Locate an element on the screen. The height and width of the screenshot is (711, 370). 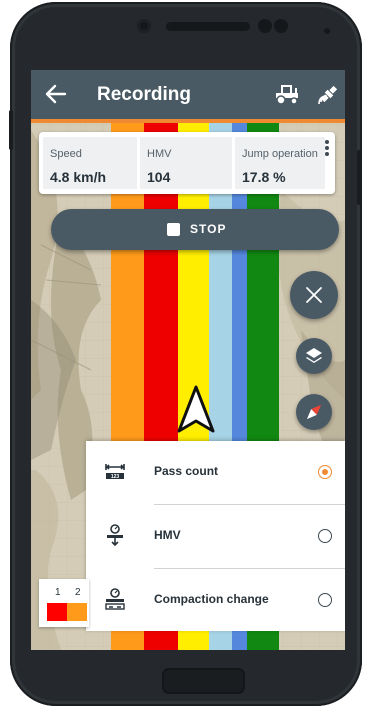
jump-operation-label: Jump operation is located at coordinates (280, 154).